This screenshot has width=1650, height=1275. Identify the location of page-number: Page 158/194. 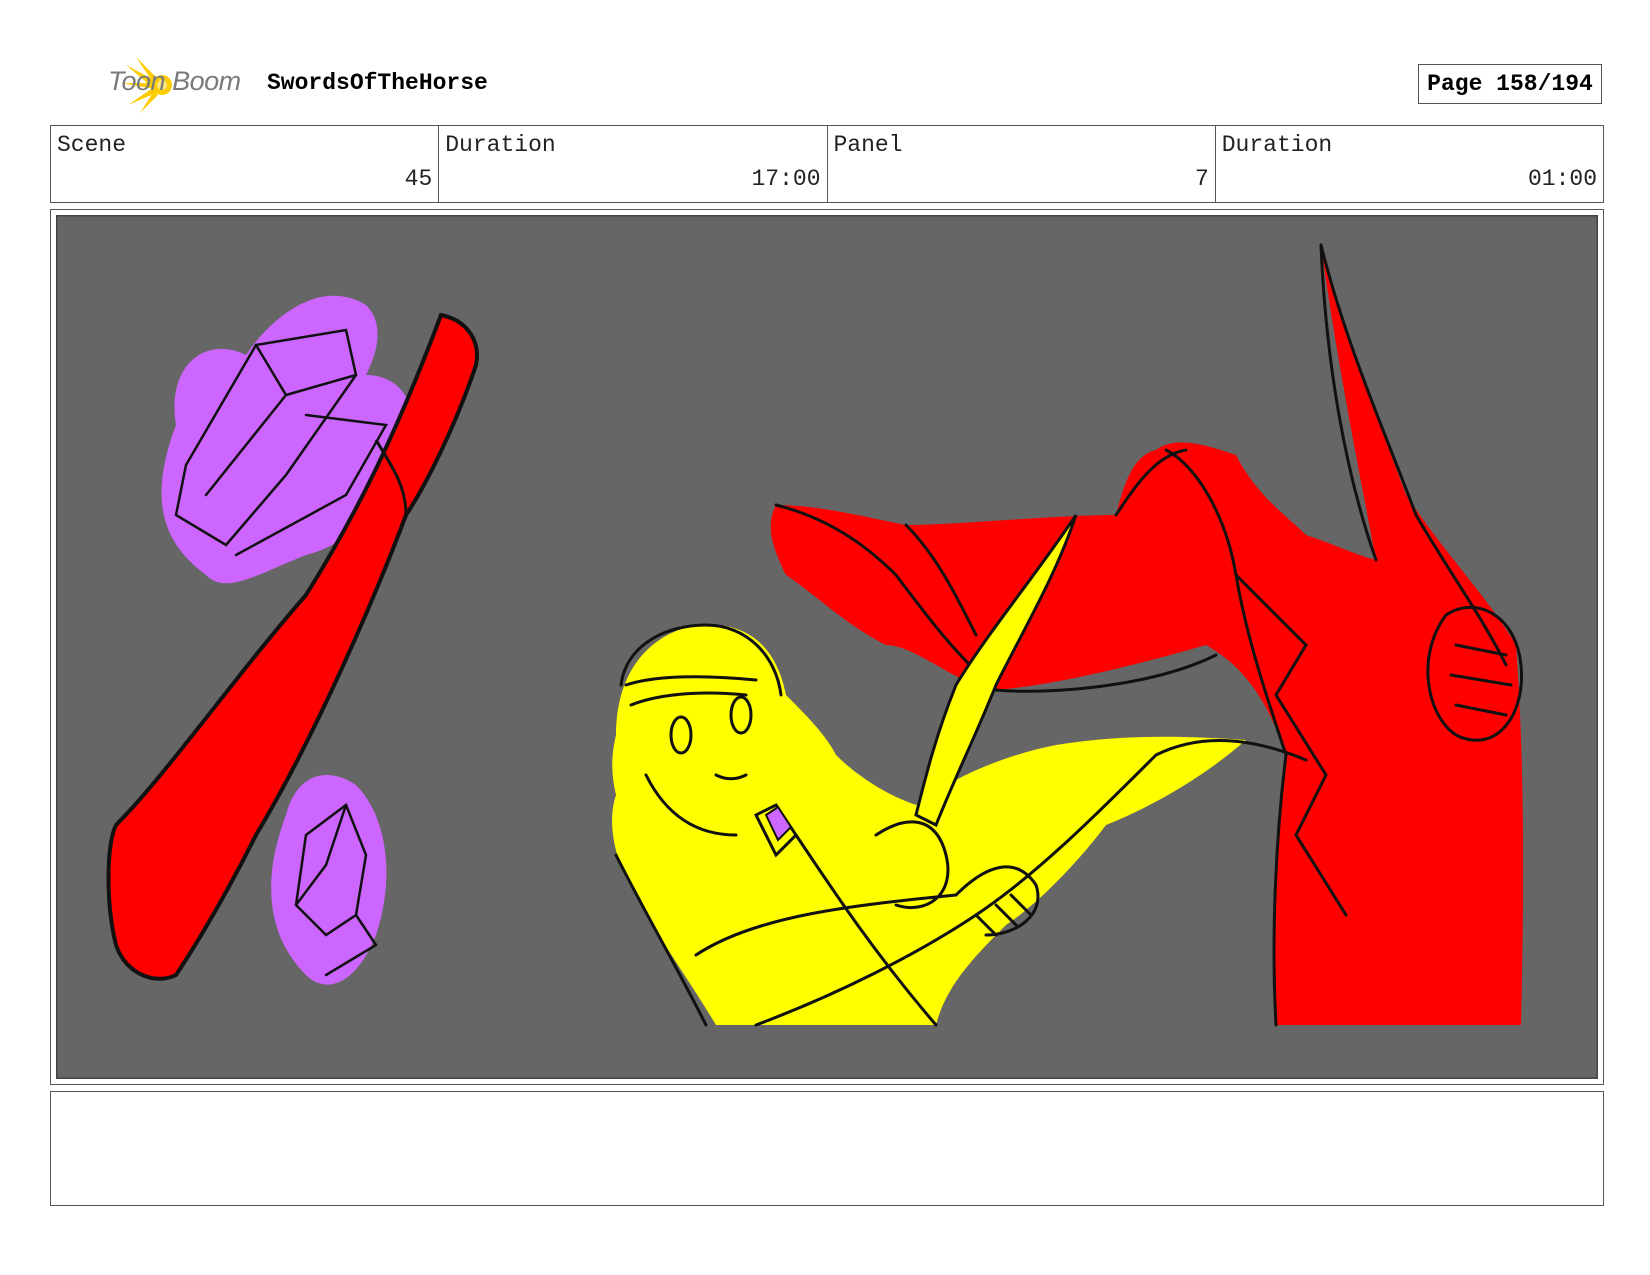
(1510, 84).